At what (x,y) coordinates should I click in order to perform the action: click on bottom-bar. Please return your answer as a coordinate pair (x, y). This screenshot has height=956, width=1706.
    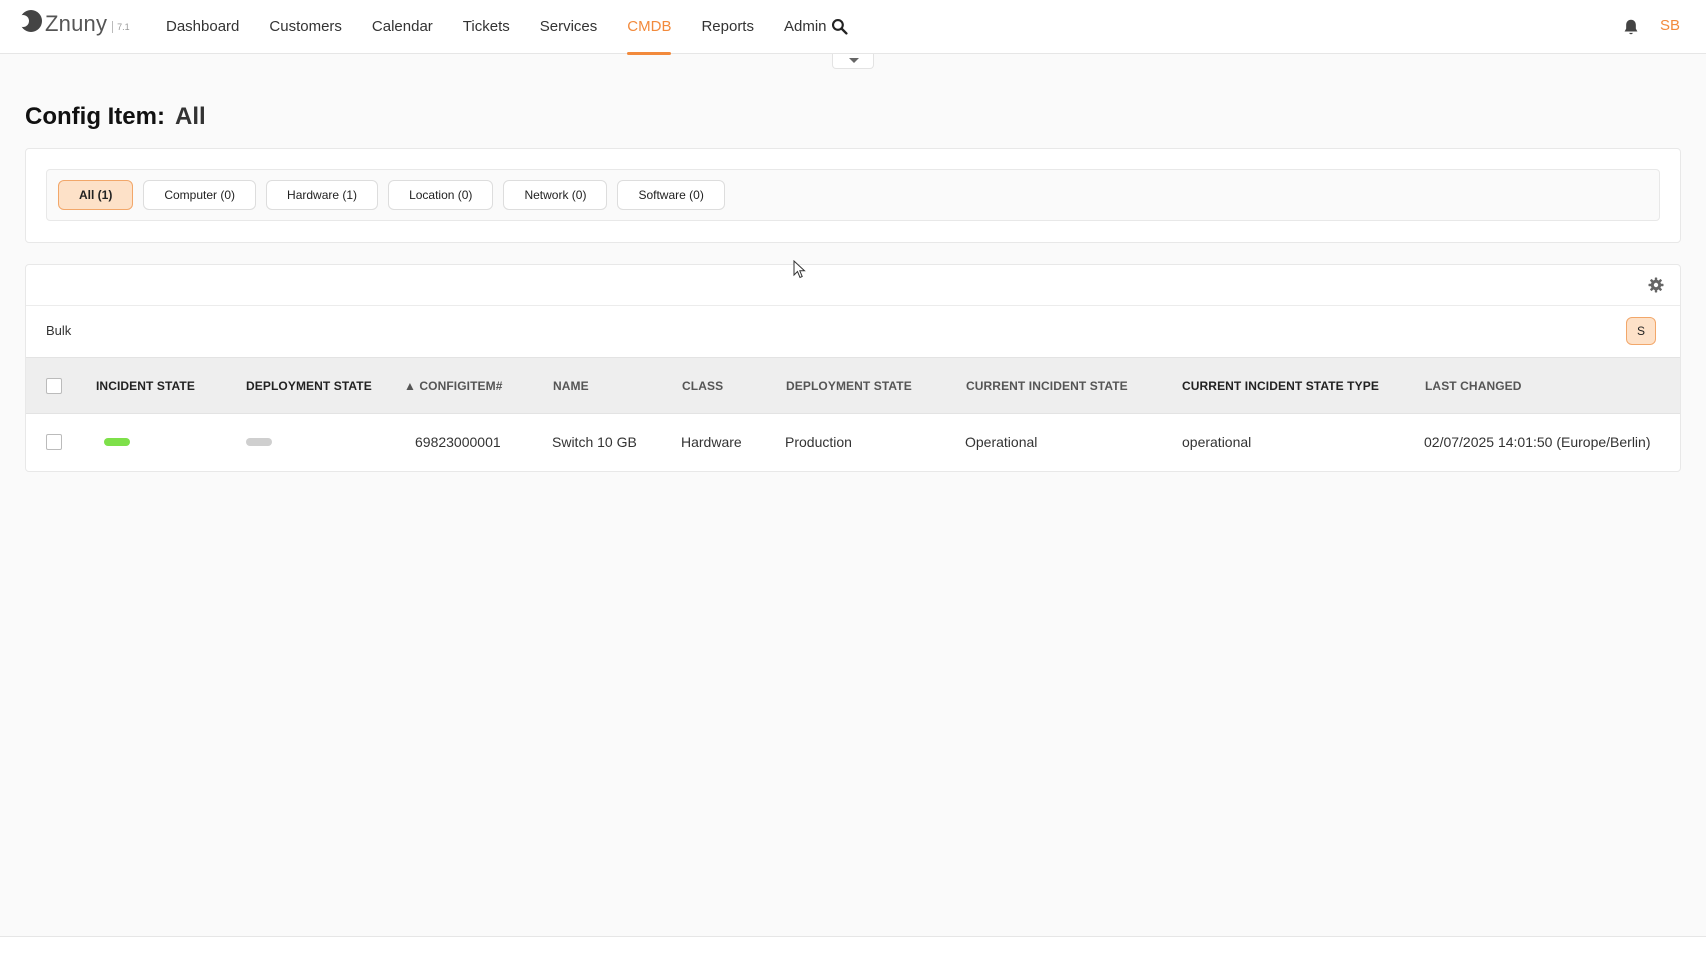
    Looking at the image, I should click on (853, 946).